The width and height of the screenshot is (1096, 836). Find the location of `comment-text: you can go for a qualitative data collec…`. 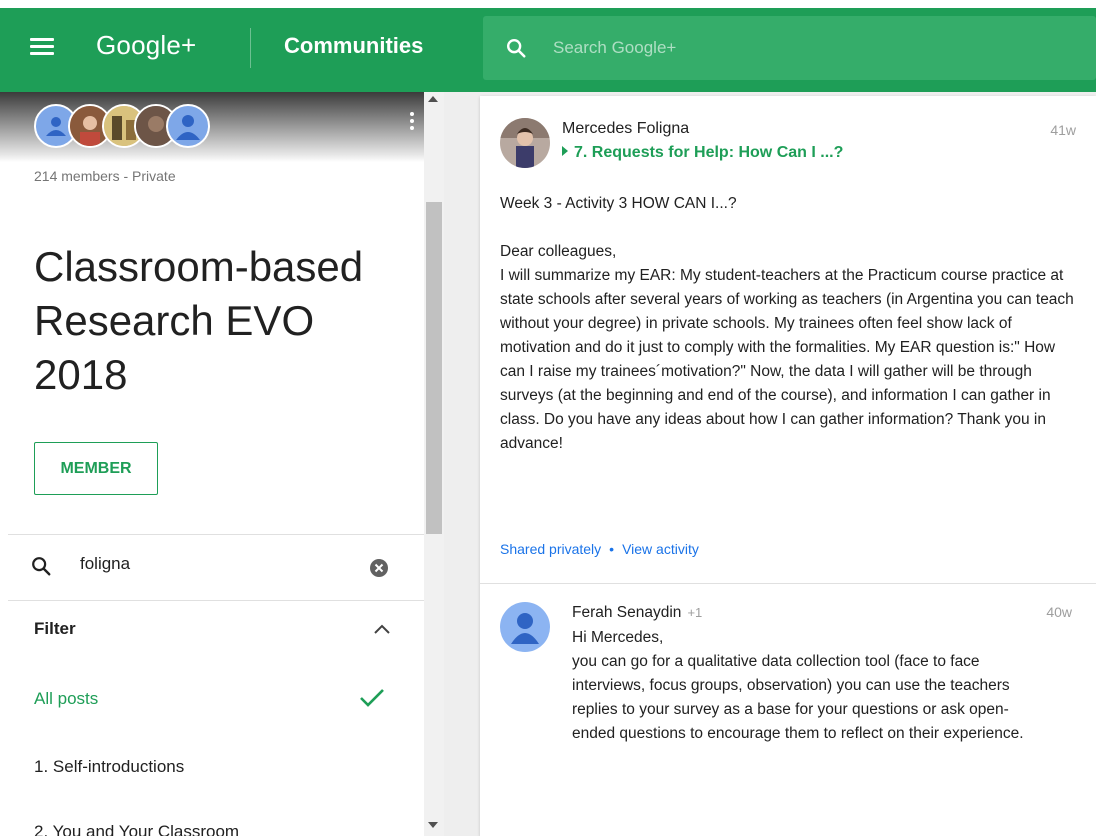

comment-text: you can go for a qualitative data collec… is located at coordinates (798, 697).